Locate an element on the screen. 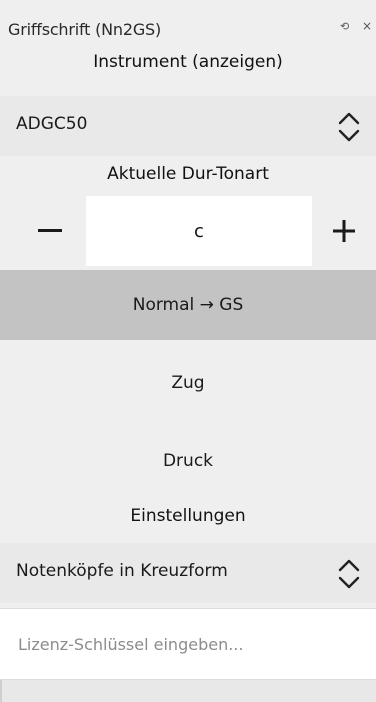  increment-button is located at coordinates (344, 231).